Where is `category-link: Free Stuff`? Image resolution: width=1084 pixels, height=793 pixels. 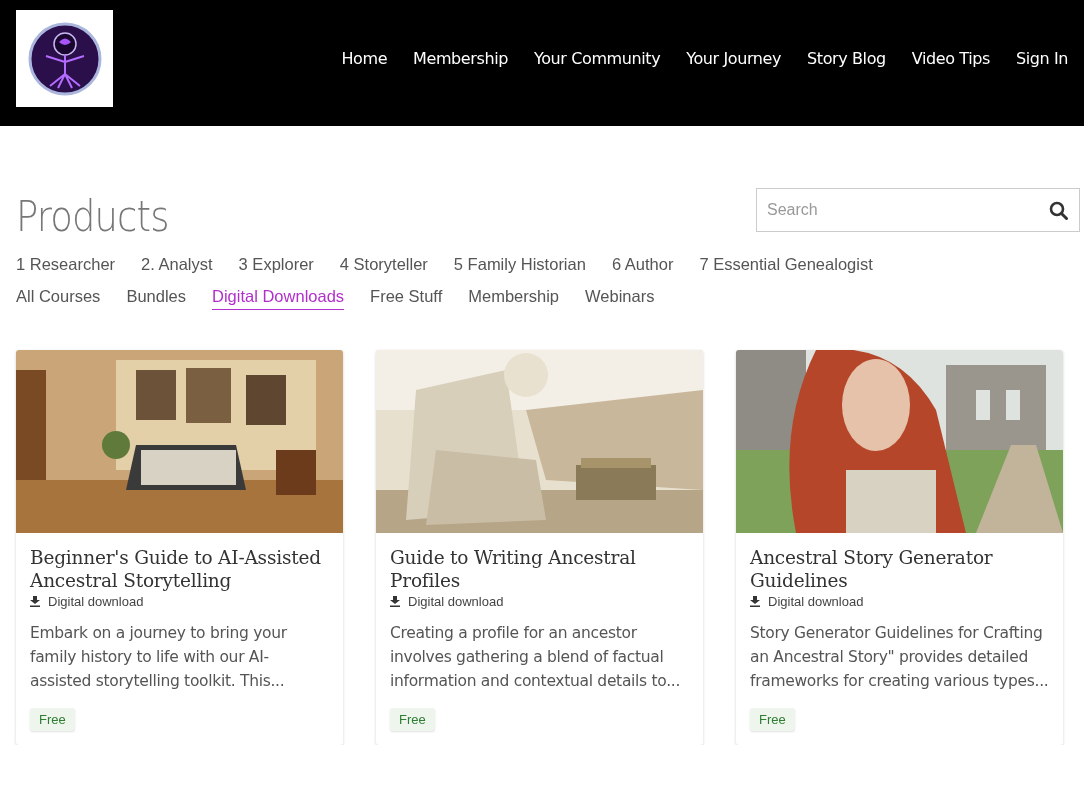 category-link: Free Stuff is located at coordinates (406, 298).